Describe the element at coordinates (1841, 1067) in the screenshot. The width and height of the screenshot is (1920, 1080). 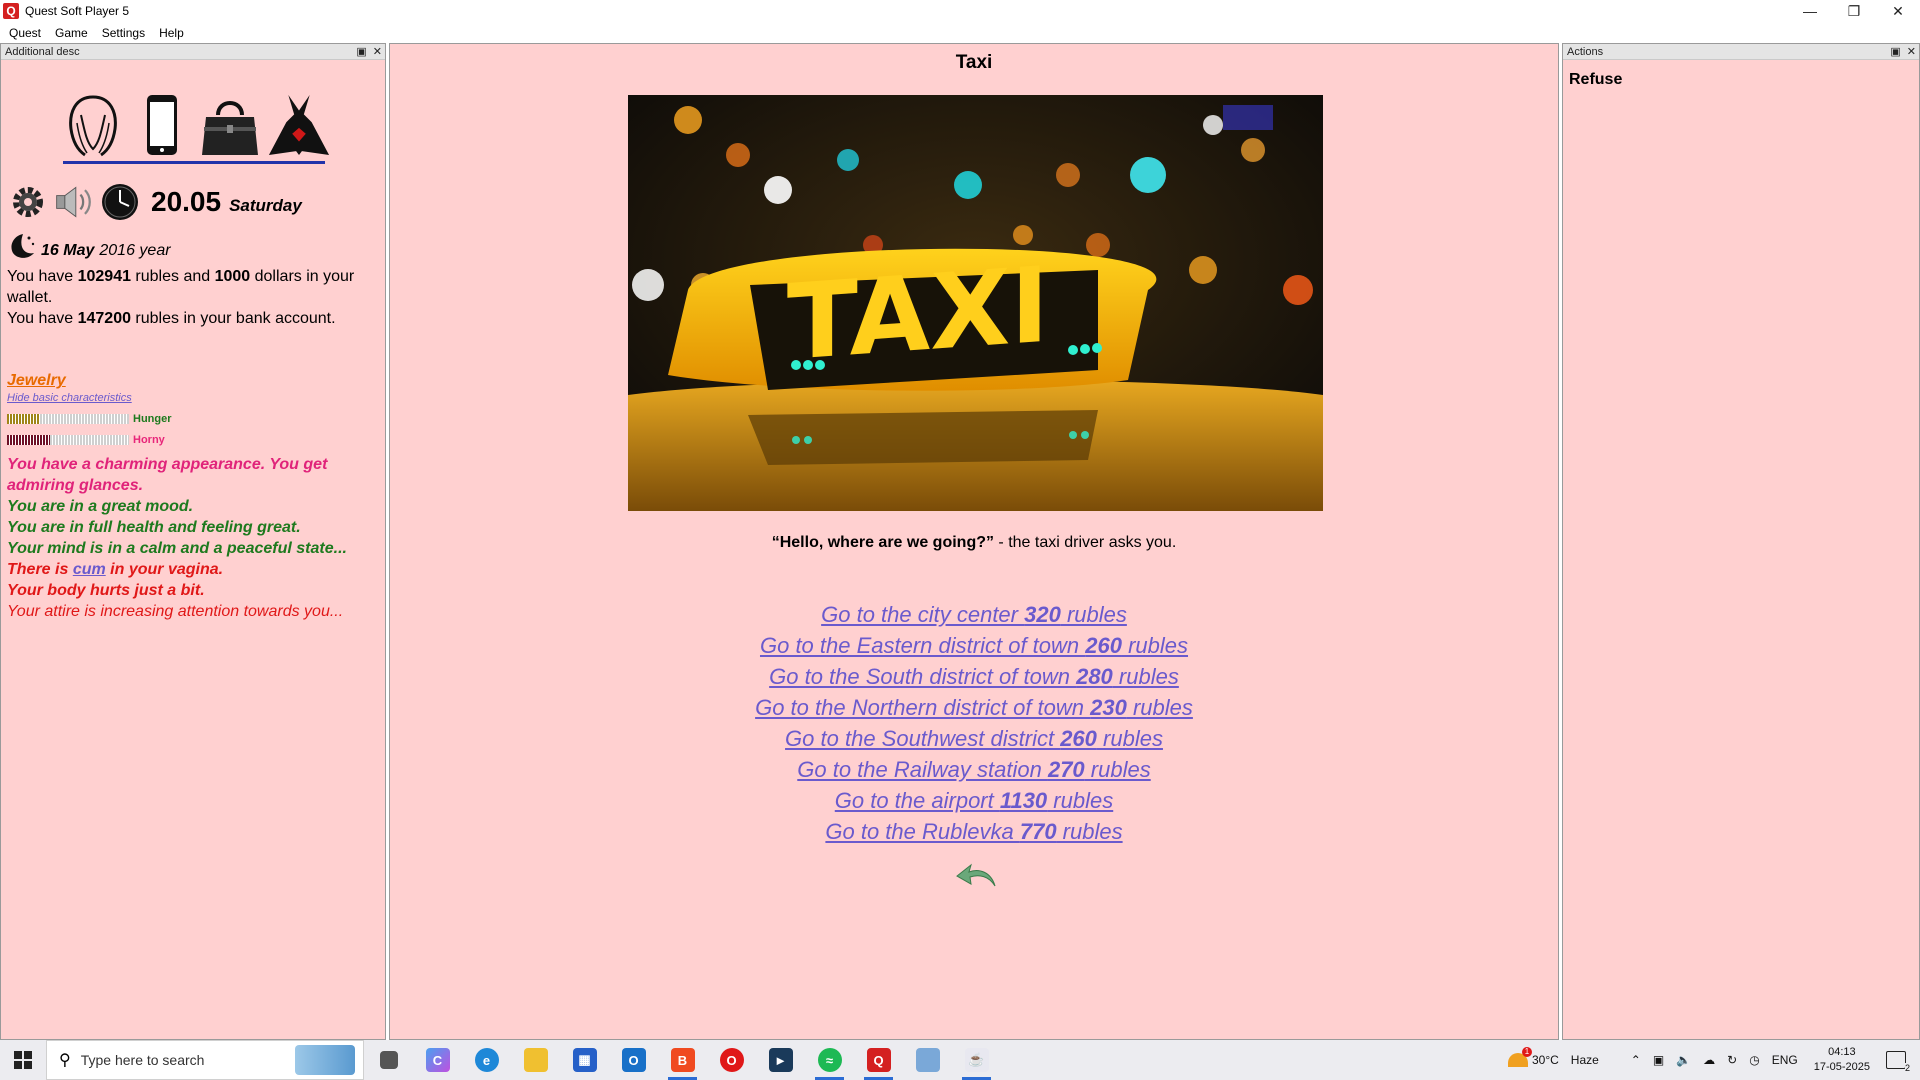
I see `clock-date: 17-05-2025` at that location.